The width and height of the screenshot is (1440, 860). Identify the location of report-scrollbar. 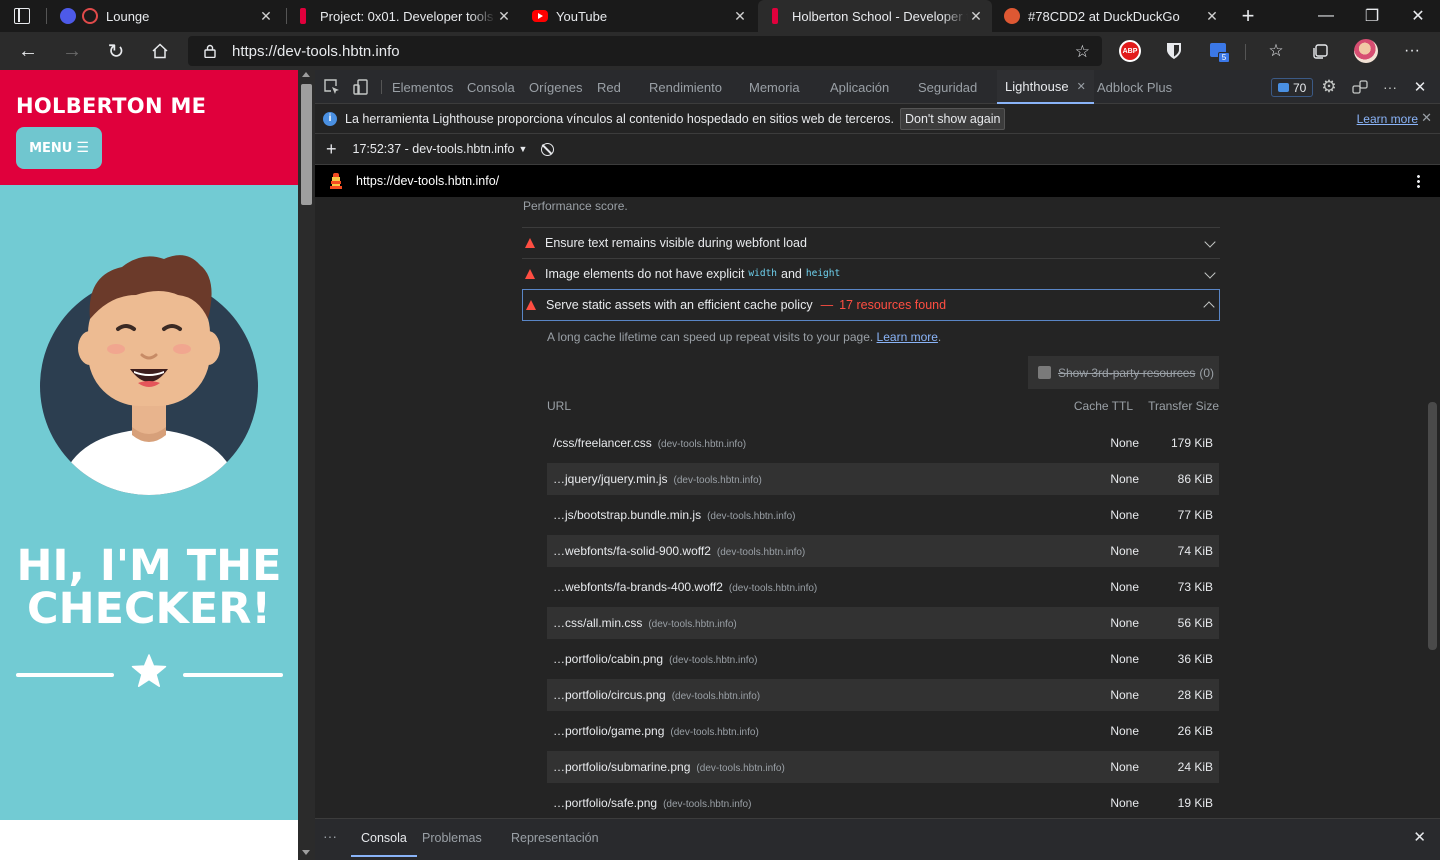
(1432, 507).